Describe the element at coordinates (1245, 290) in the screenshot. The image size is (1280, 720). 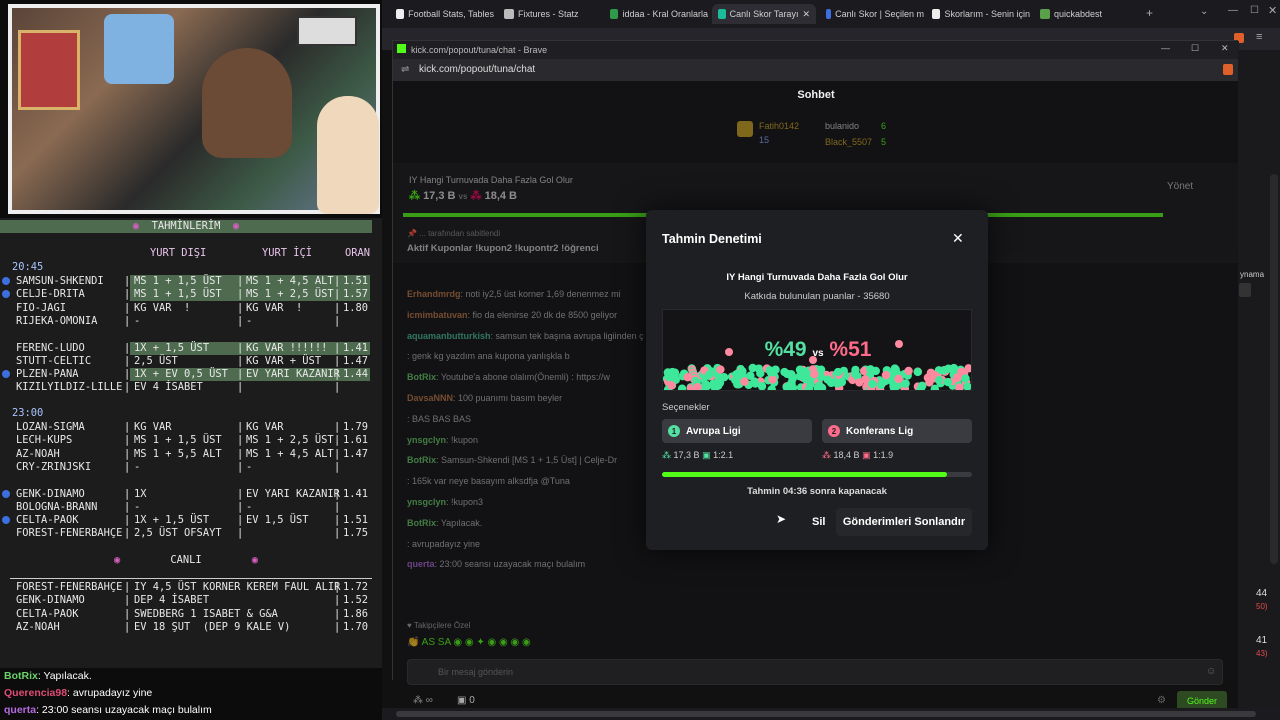
I see `side-box` at that location.